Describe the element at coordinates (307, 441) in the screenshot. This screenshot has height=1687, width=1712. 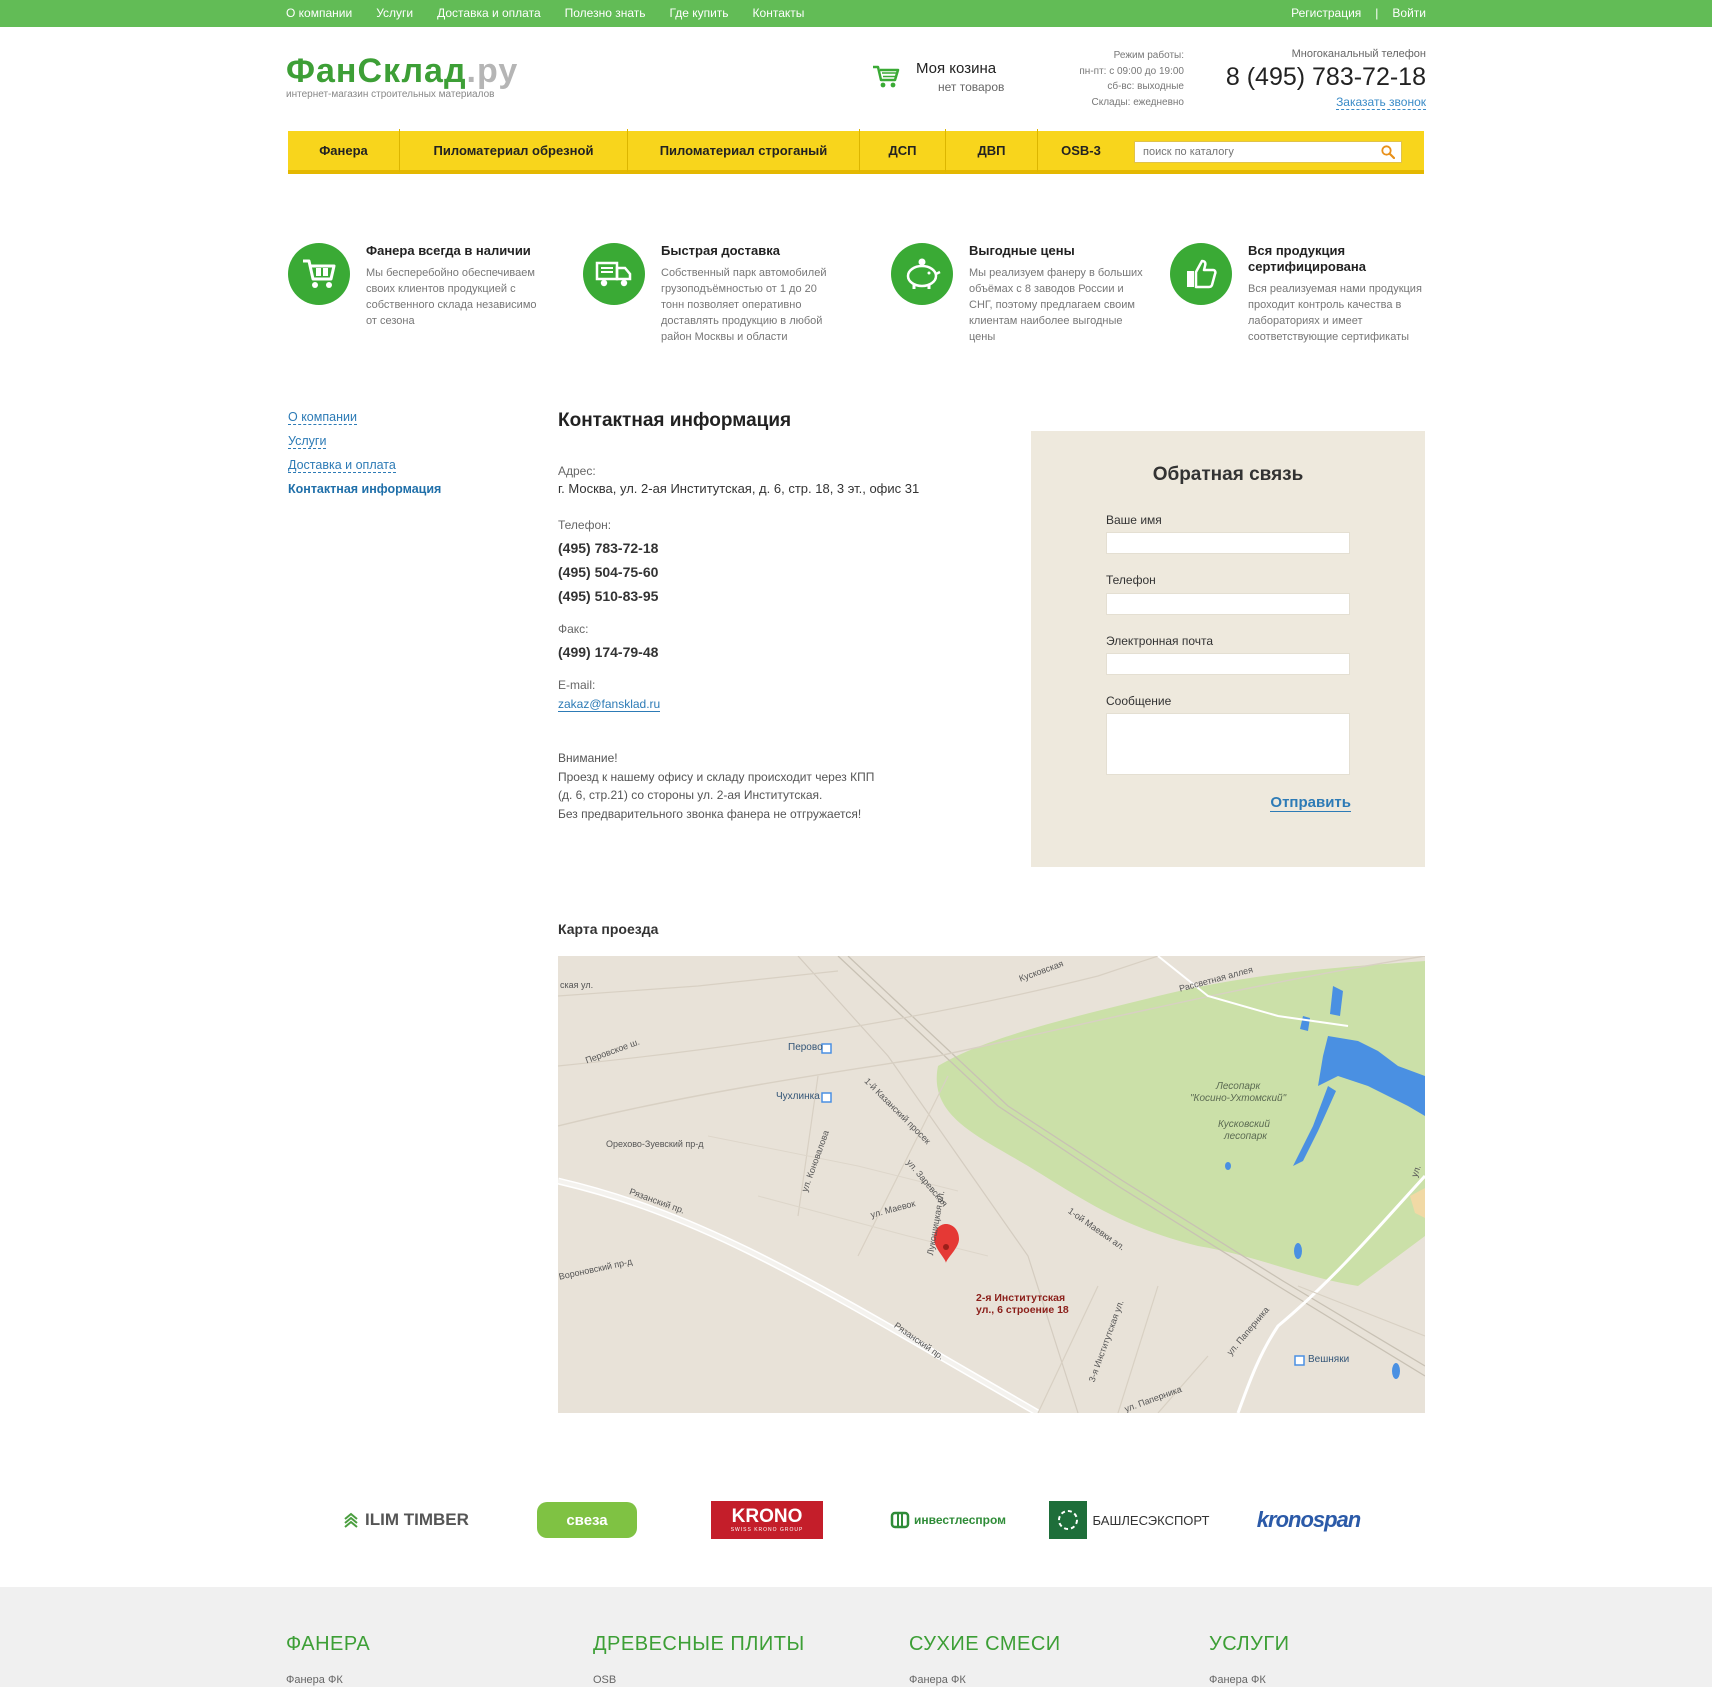
I see `sidebar-item-services: Услуги` at that location.